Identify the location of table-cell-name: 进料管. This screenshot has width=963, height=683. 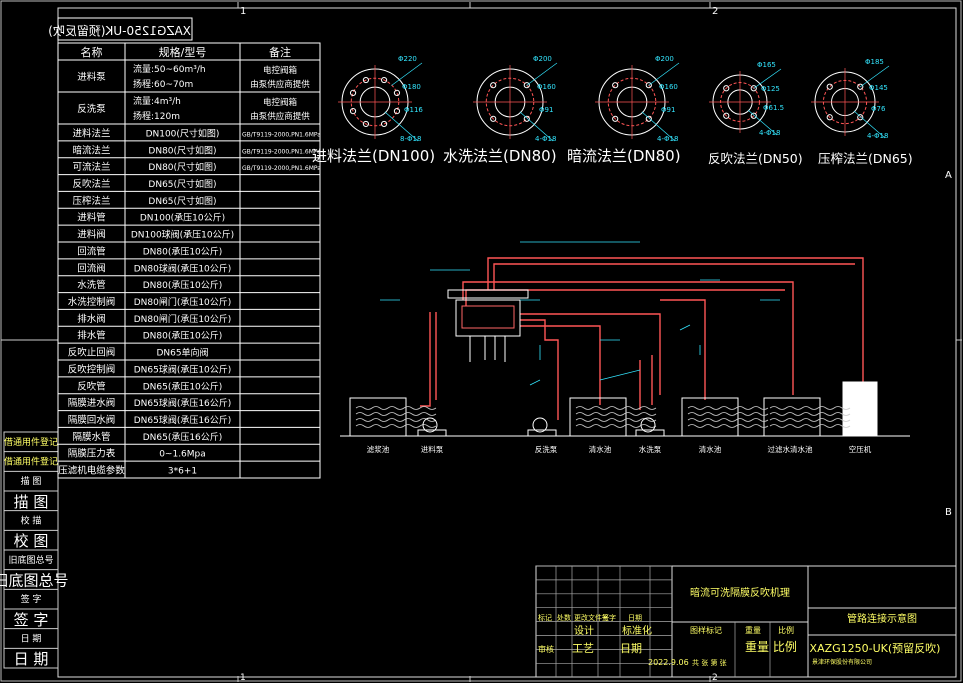
(91, 218).